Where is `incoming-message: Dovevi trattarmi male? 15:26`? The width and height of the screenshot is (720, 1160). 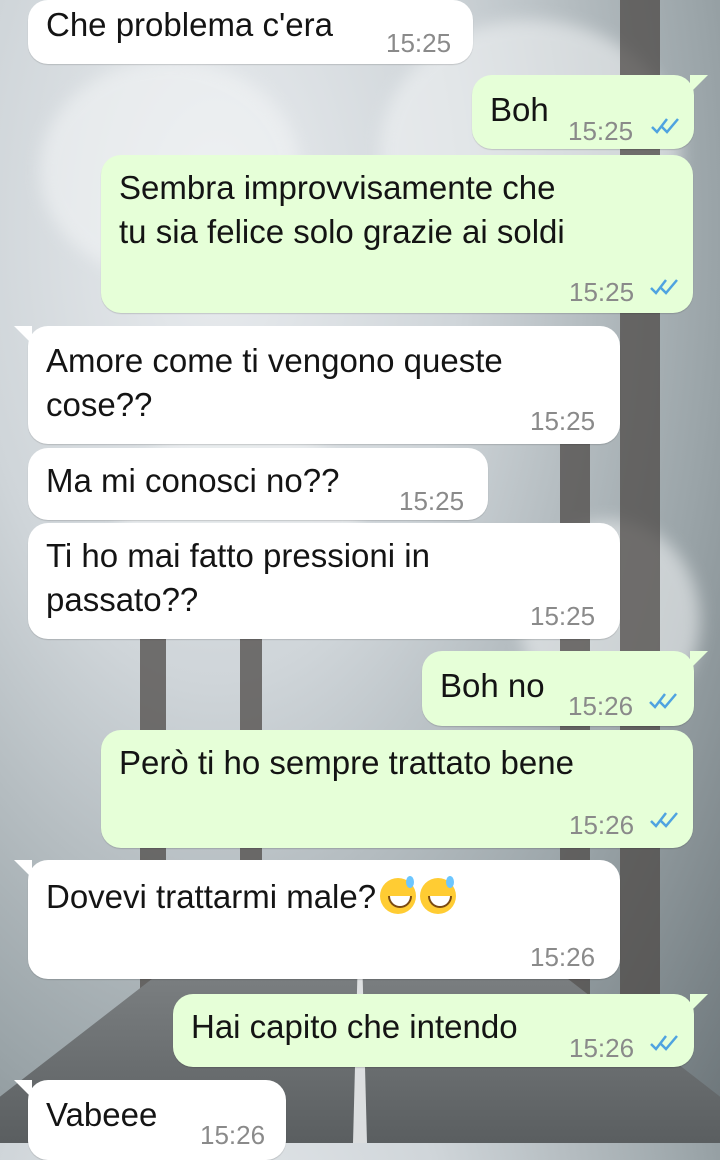 incoming-message: Dovevi trattarmi male? 15:26 is located at coordinates (317, 919).